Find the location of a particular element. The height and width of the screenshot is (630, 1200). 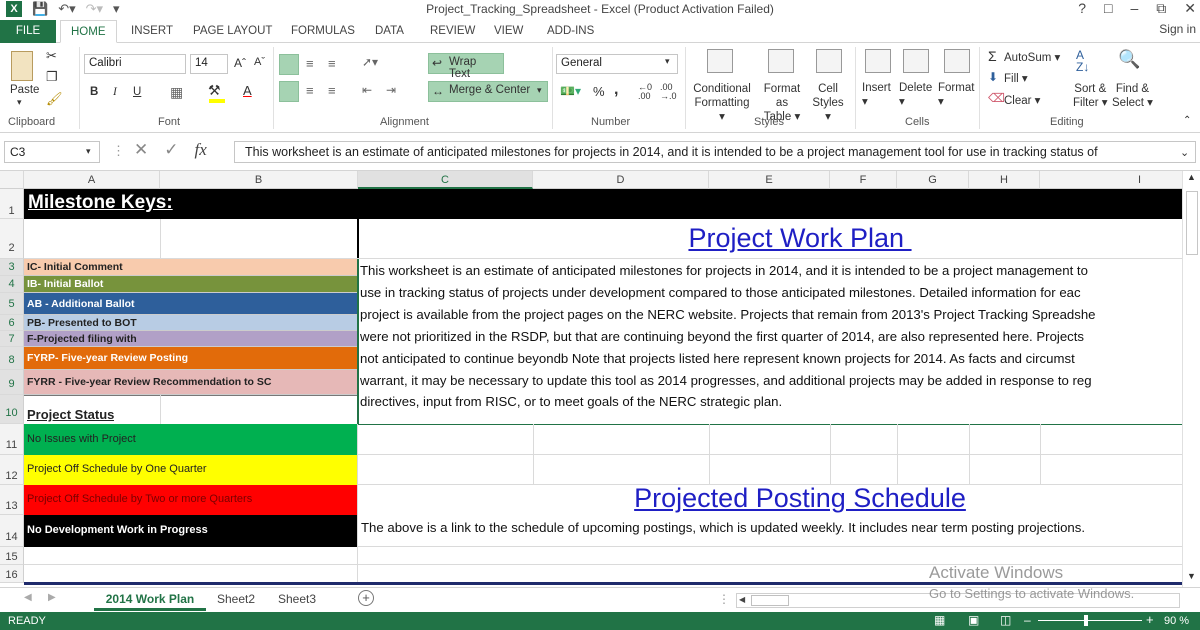

vertical-scroll-thumb is located at coordinates (1192, 223).